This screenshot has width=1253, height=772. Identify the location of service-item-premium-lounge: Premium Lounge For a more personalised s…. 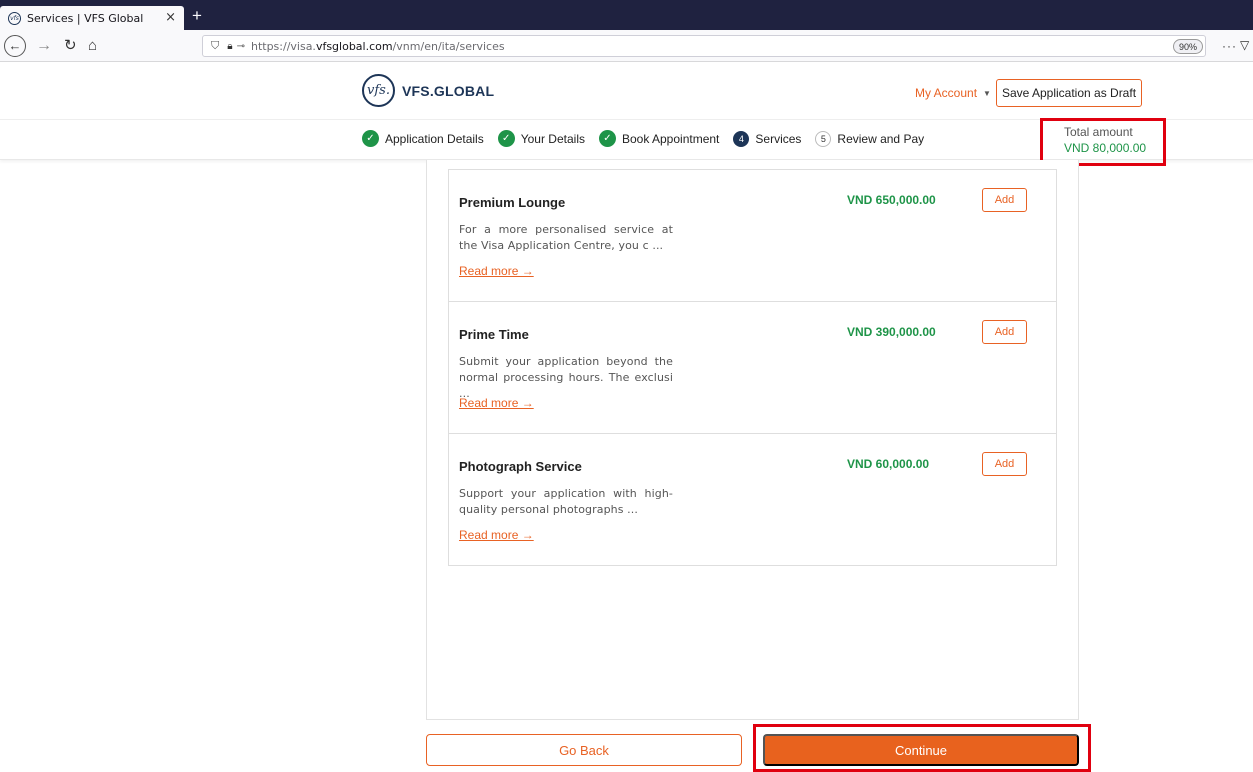
(752, 236).